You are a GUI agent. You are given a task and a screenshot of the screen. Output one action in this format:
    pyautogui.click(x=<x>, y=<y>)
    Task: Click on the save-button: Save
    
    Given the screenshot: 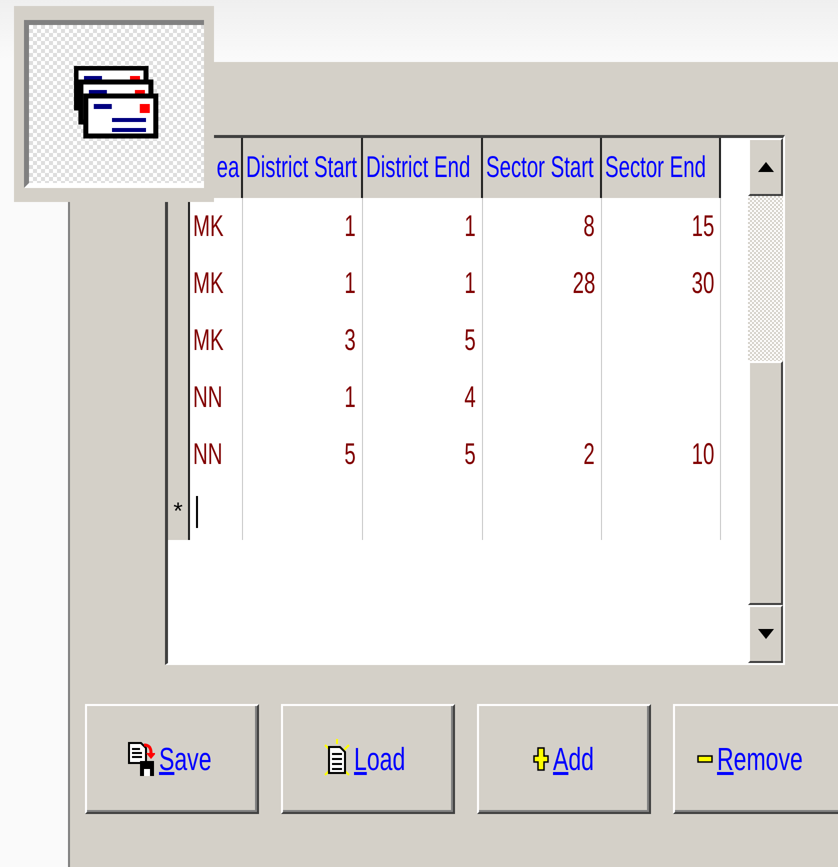 What is the action you would take?
    pyautogui.click(x=172, y=759)
    